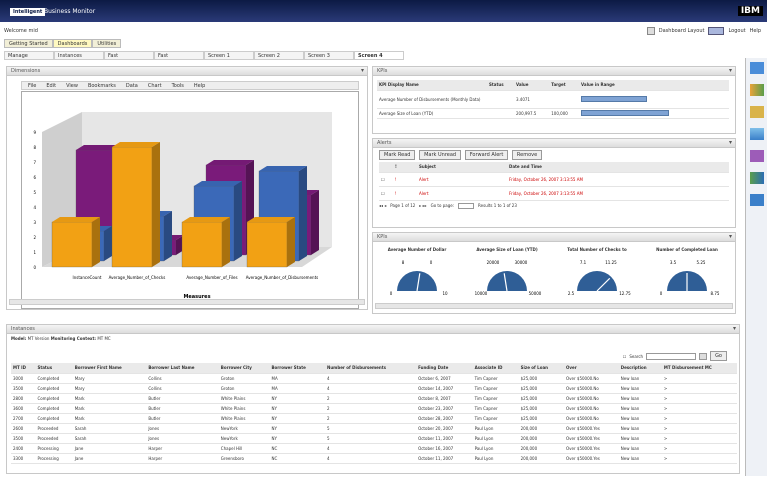  I want to click on forward-alert-button: Forward Alert, so click(486, 155).